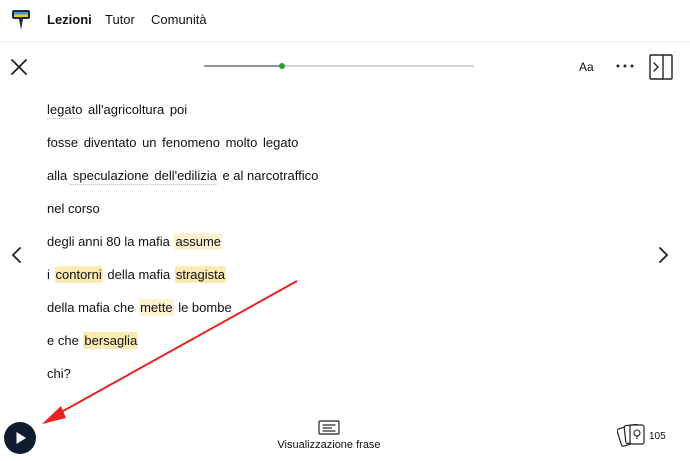 The height and width of the screenshot is (461, 690). I want to click on transcript-line: nel corso, so click(73, 208).